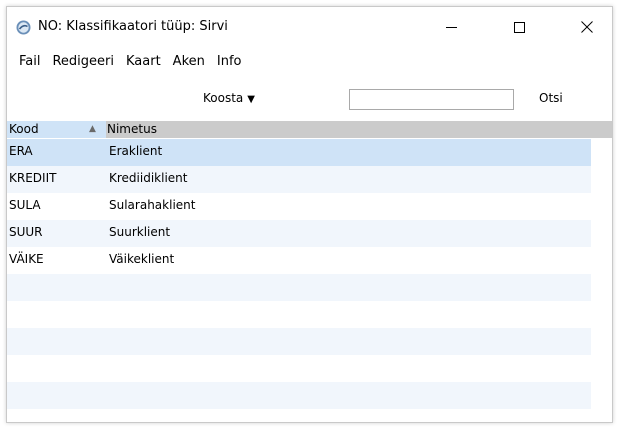 The width and height of the screenshot is (619, 429). I want to click on cell-kood: VÄIKE, so click(26, 259).